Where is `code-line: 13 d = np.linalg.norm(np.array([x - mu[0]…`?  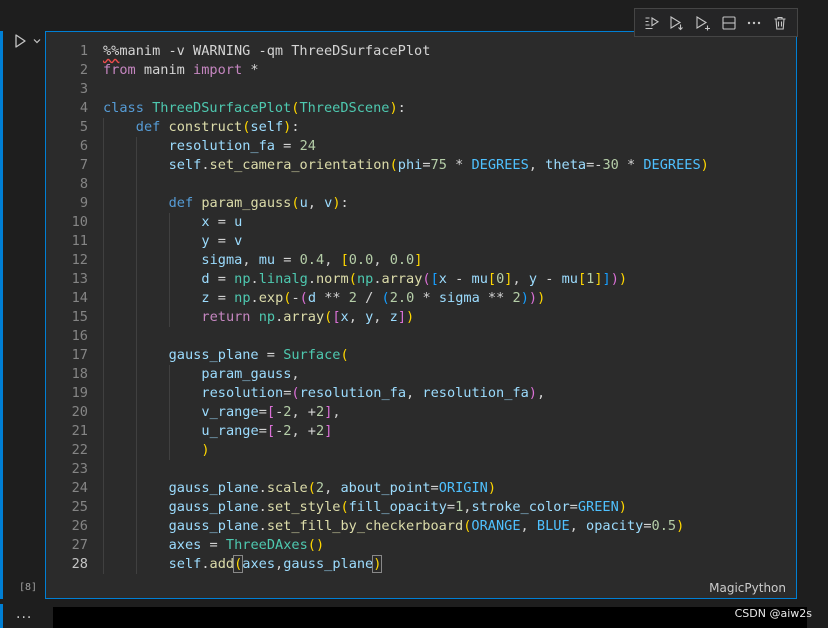 code-line: 13 d = np.linalg.norm(np.array([x - mu[0]… is located at coordinates (421, 279).